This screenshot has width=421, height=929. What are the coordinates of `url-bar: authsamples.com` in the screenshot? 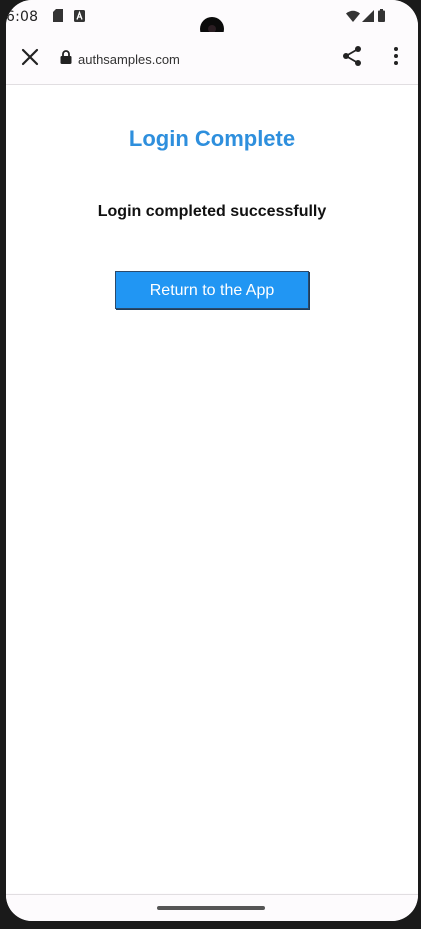 It's located at (120, 59).